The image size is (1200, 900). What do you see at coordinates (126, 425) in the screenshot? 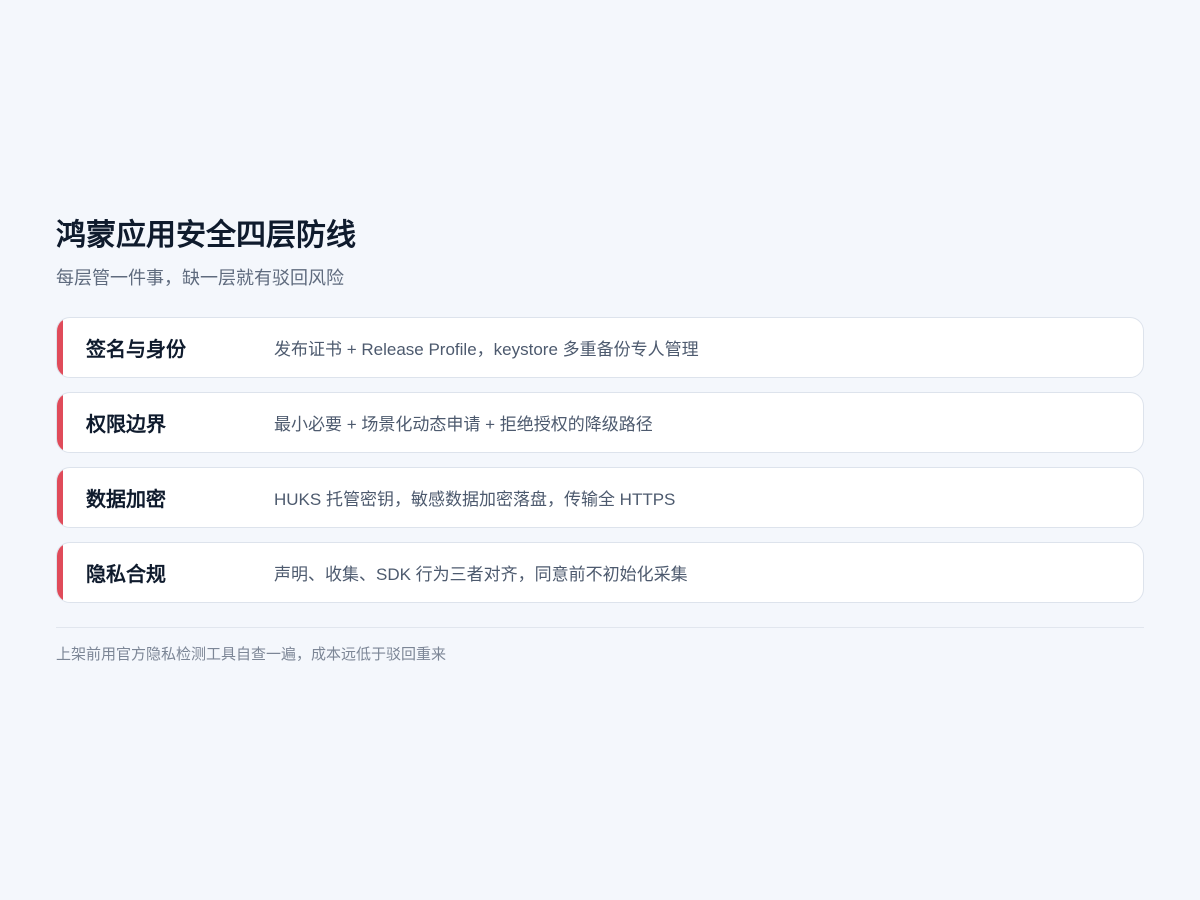
I see `card-label: 权限边界` at bounding box center [126, 425].